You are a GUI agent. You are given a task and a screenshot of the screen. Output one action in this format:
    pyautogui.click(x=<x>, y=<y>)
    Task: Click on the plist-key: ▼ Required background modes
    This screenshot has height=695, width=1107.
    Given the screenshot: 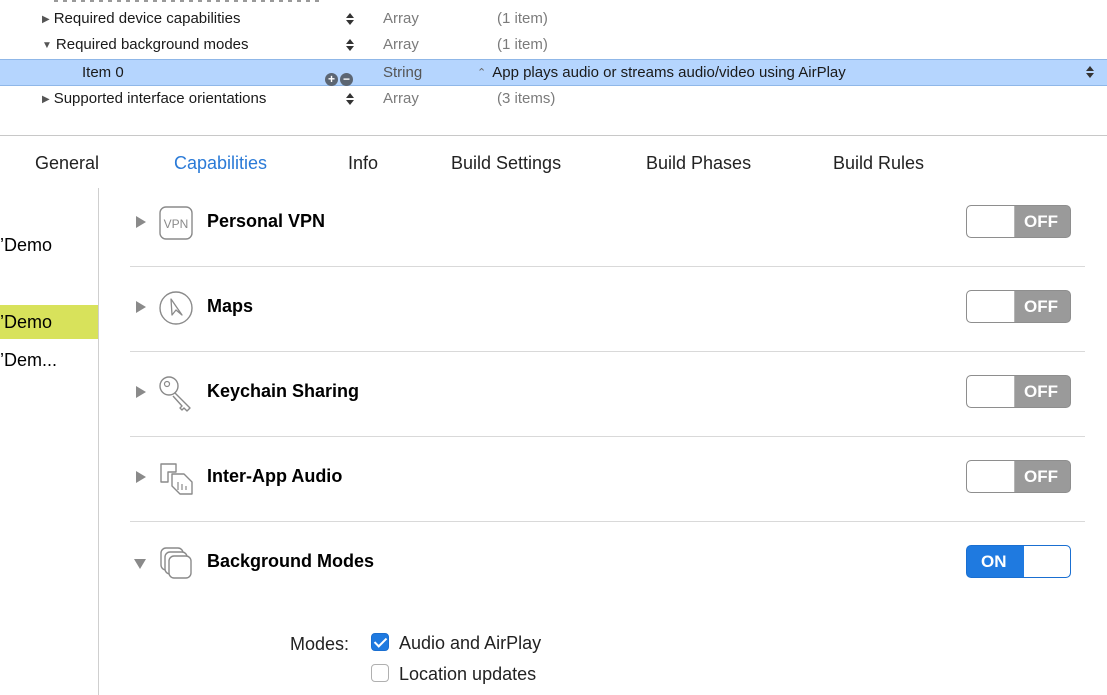 What is the action you would take?
    pyautogui.click(x=145, y=44)
    